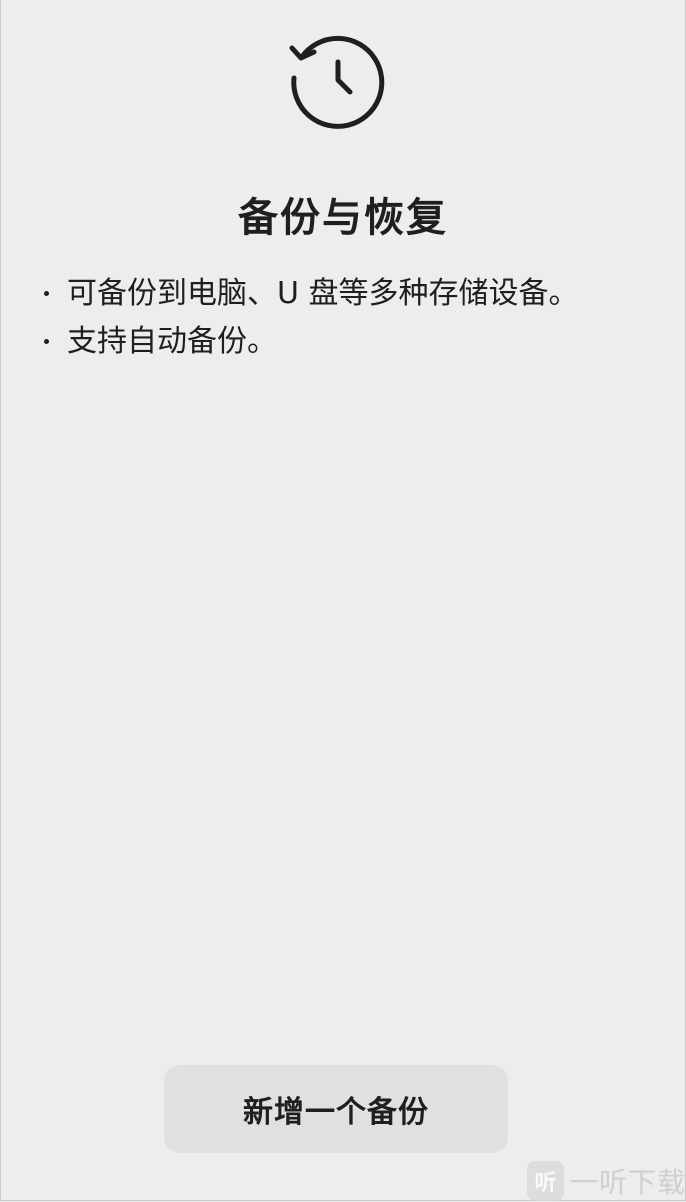 The height and width of the screenshot is (1202, 686). I want to click on list-item: 支持自动备份。, so click(360, 342).